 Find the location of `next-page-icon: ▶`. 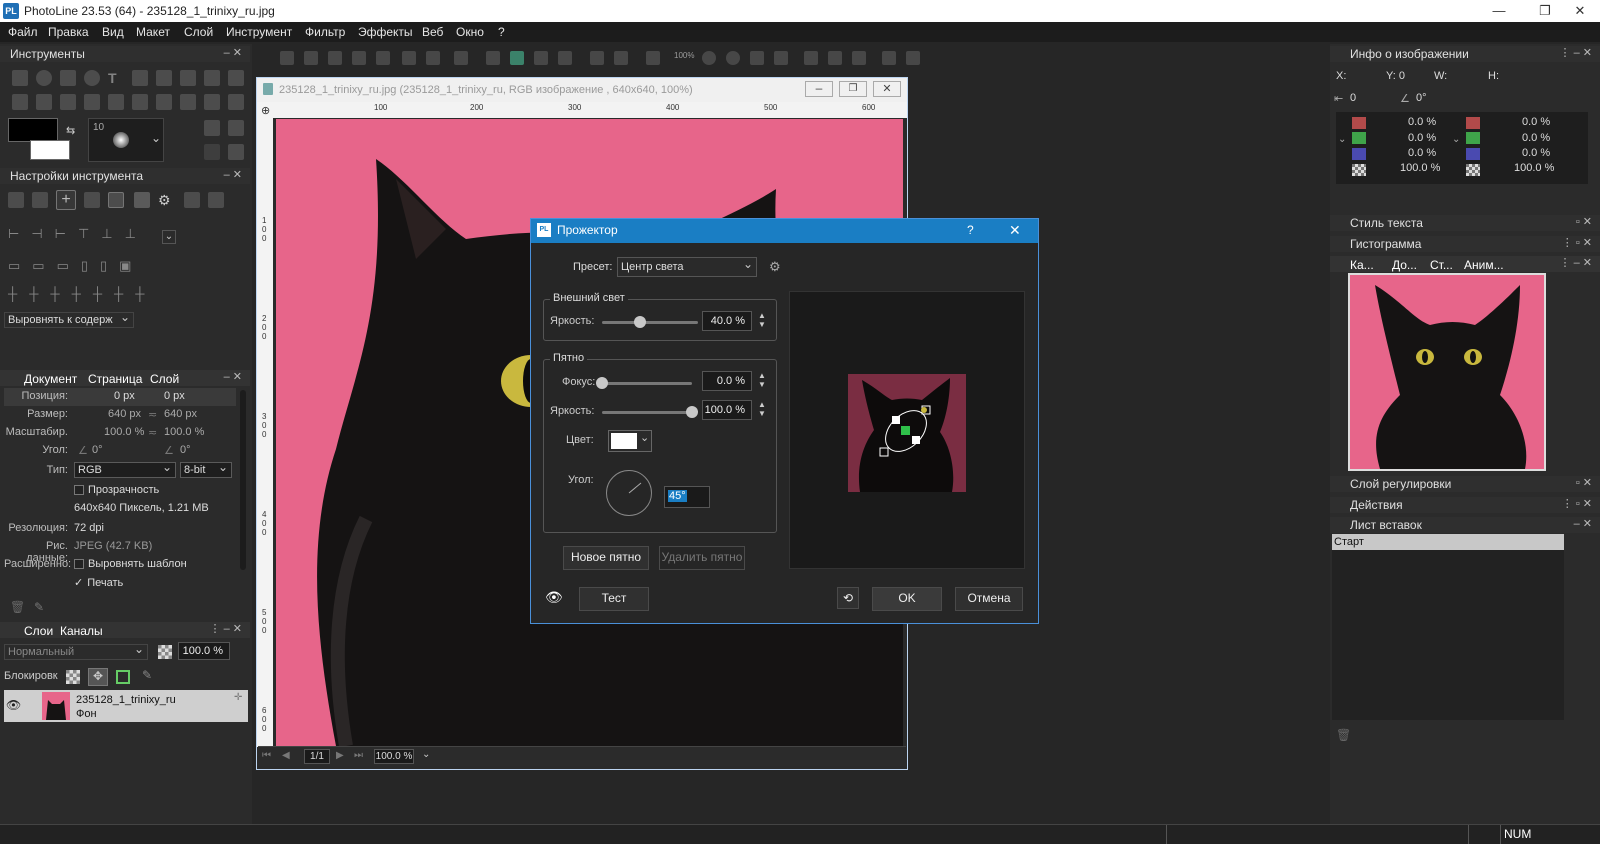

next-page-icon: ▶ is located at coordinates (340, 755).